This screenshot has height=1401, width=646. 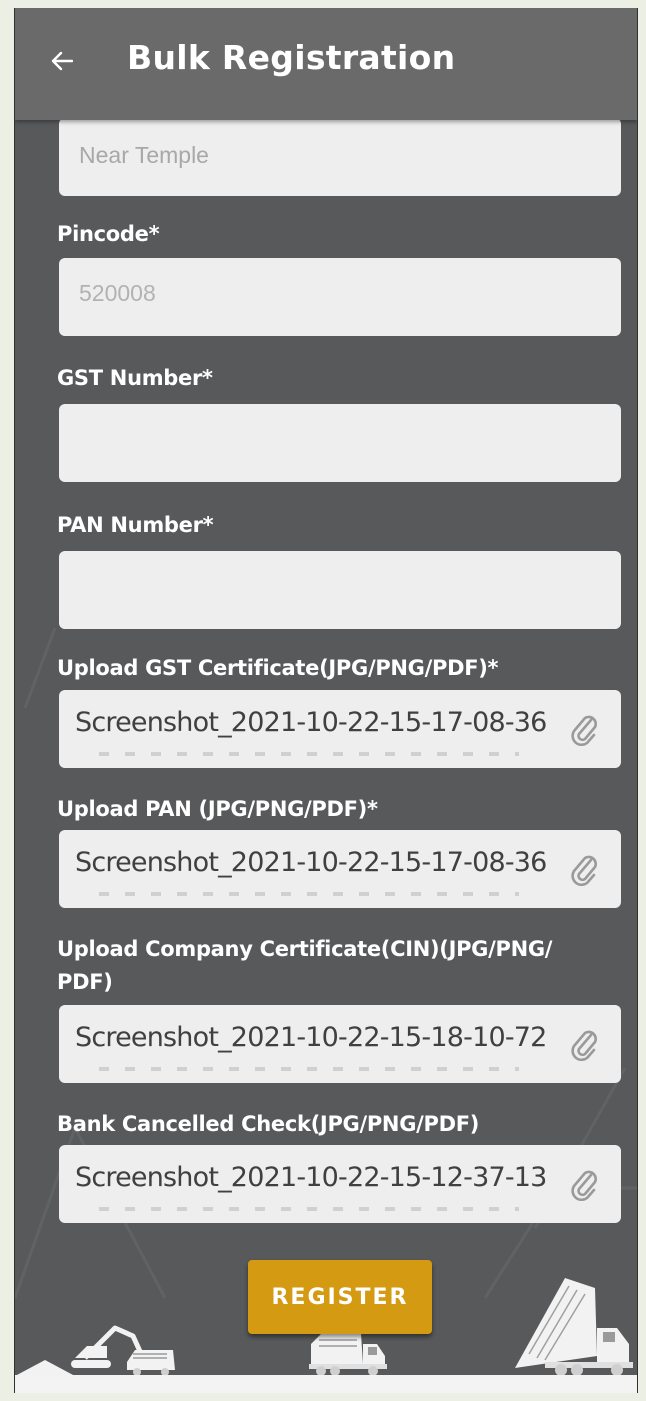 I want to click on app-bar: Bulk Registration, so click(x=326, y=64).